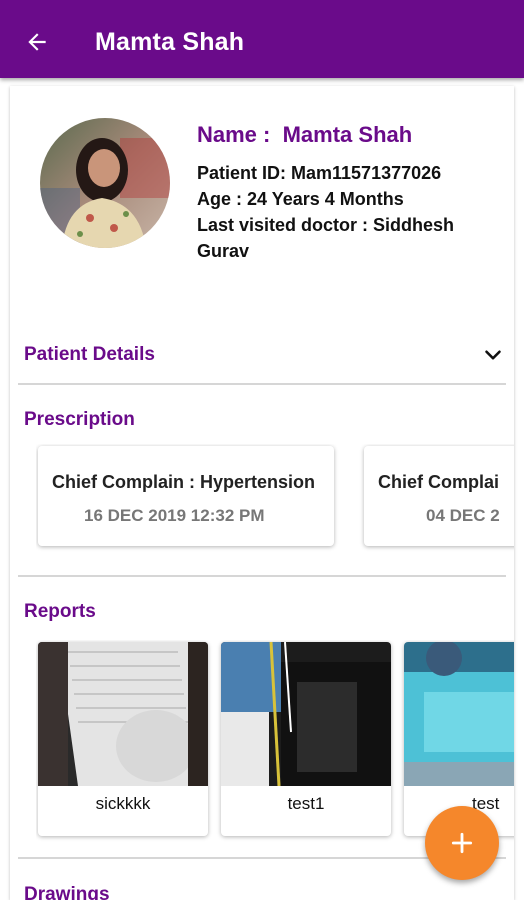 This screenshot has width=524, height=900. Describe the element at coordinates (60, 611) in the screenshot. I see `reports-header: Reports` at that location.